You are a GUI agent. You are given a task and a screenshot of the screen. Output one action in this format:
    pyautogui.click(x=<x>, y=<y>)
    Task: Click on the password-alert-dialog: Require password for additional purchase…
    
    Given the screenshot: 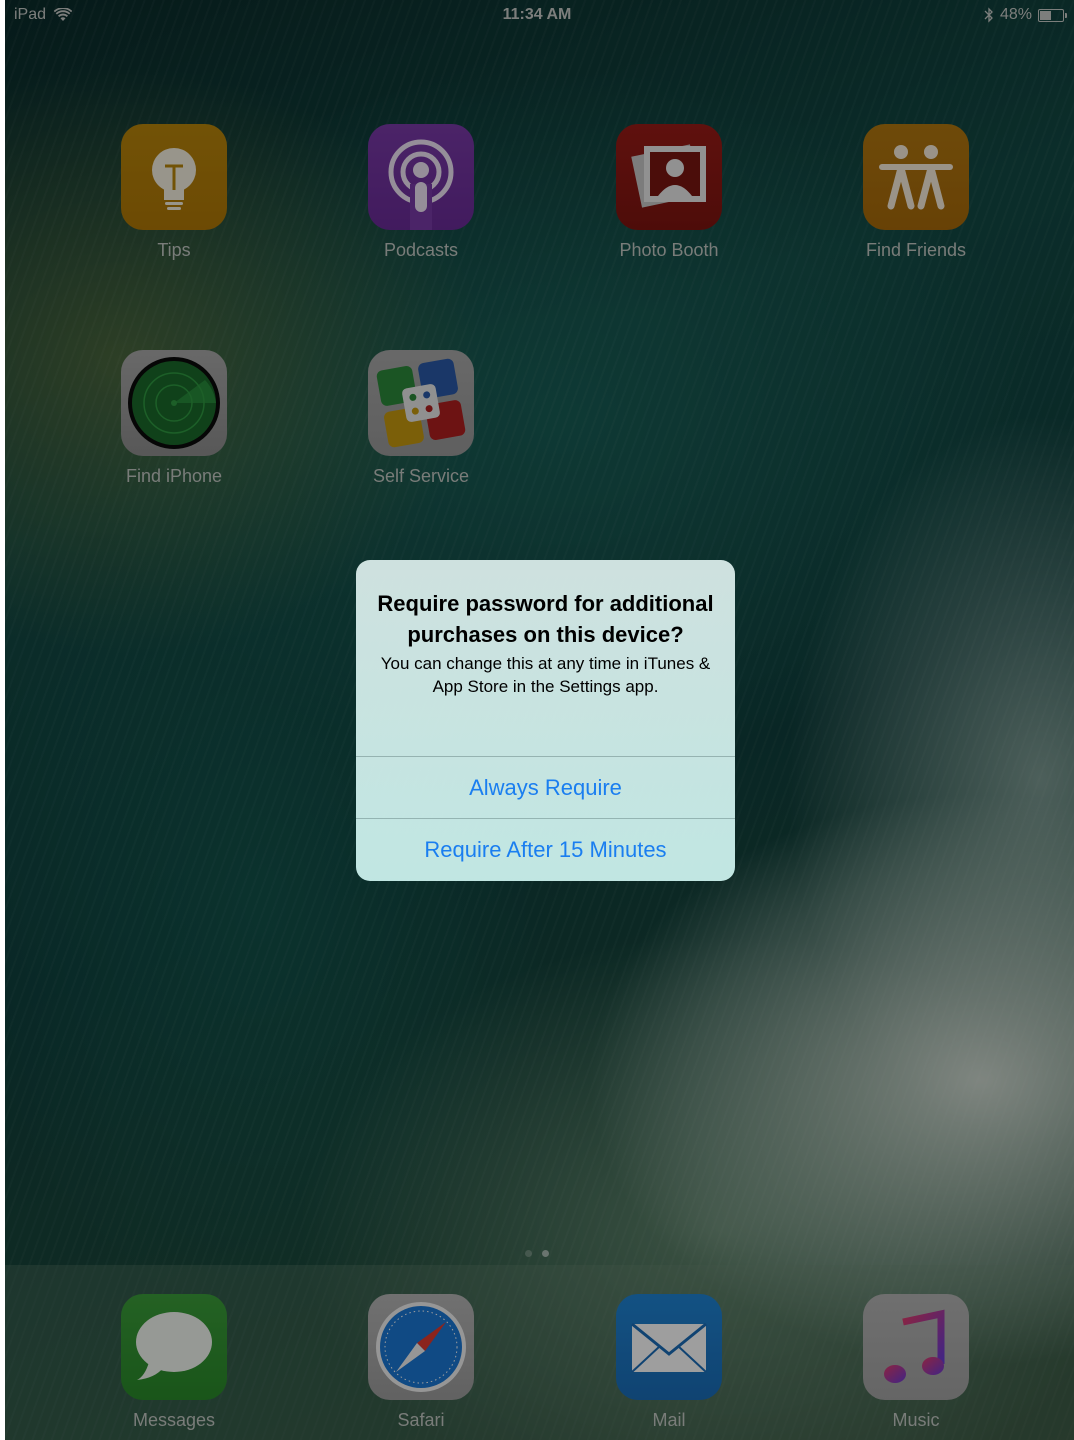 What is the action you would take?
    pyautogui.click(x=545, y=720)
    